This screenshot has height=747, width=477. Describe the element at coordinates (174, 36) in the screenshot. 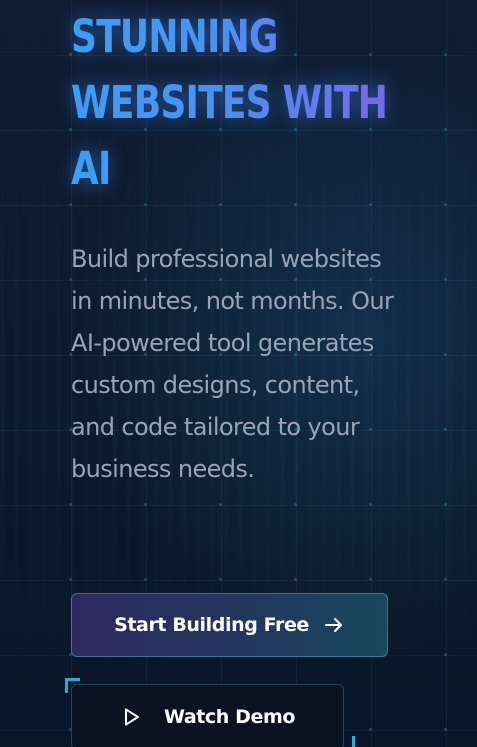

I see `headline-line-1: STUNNING` at that location.